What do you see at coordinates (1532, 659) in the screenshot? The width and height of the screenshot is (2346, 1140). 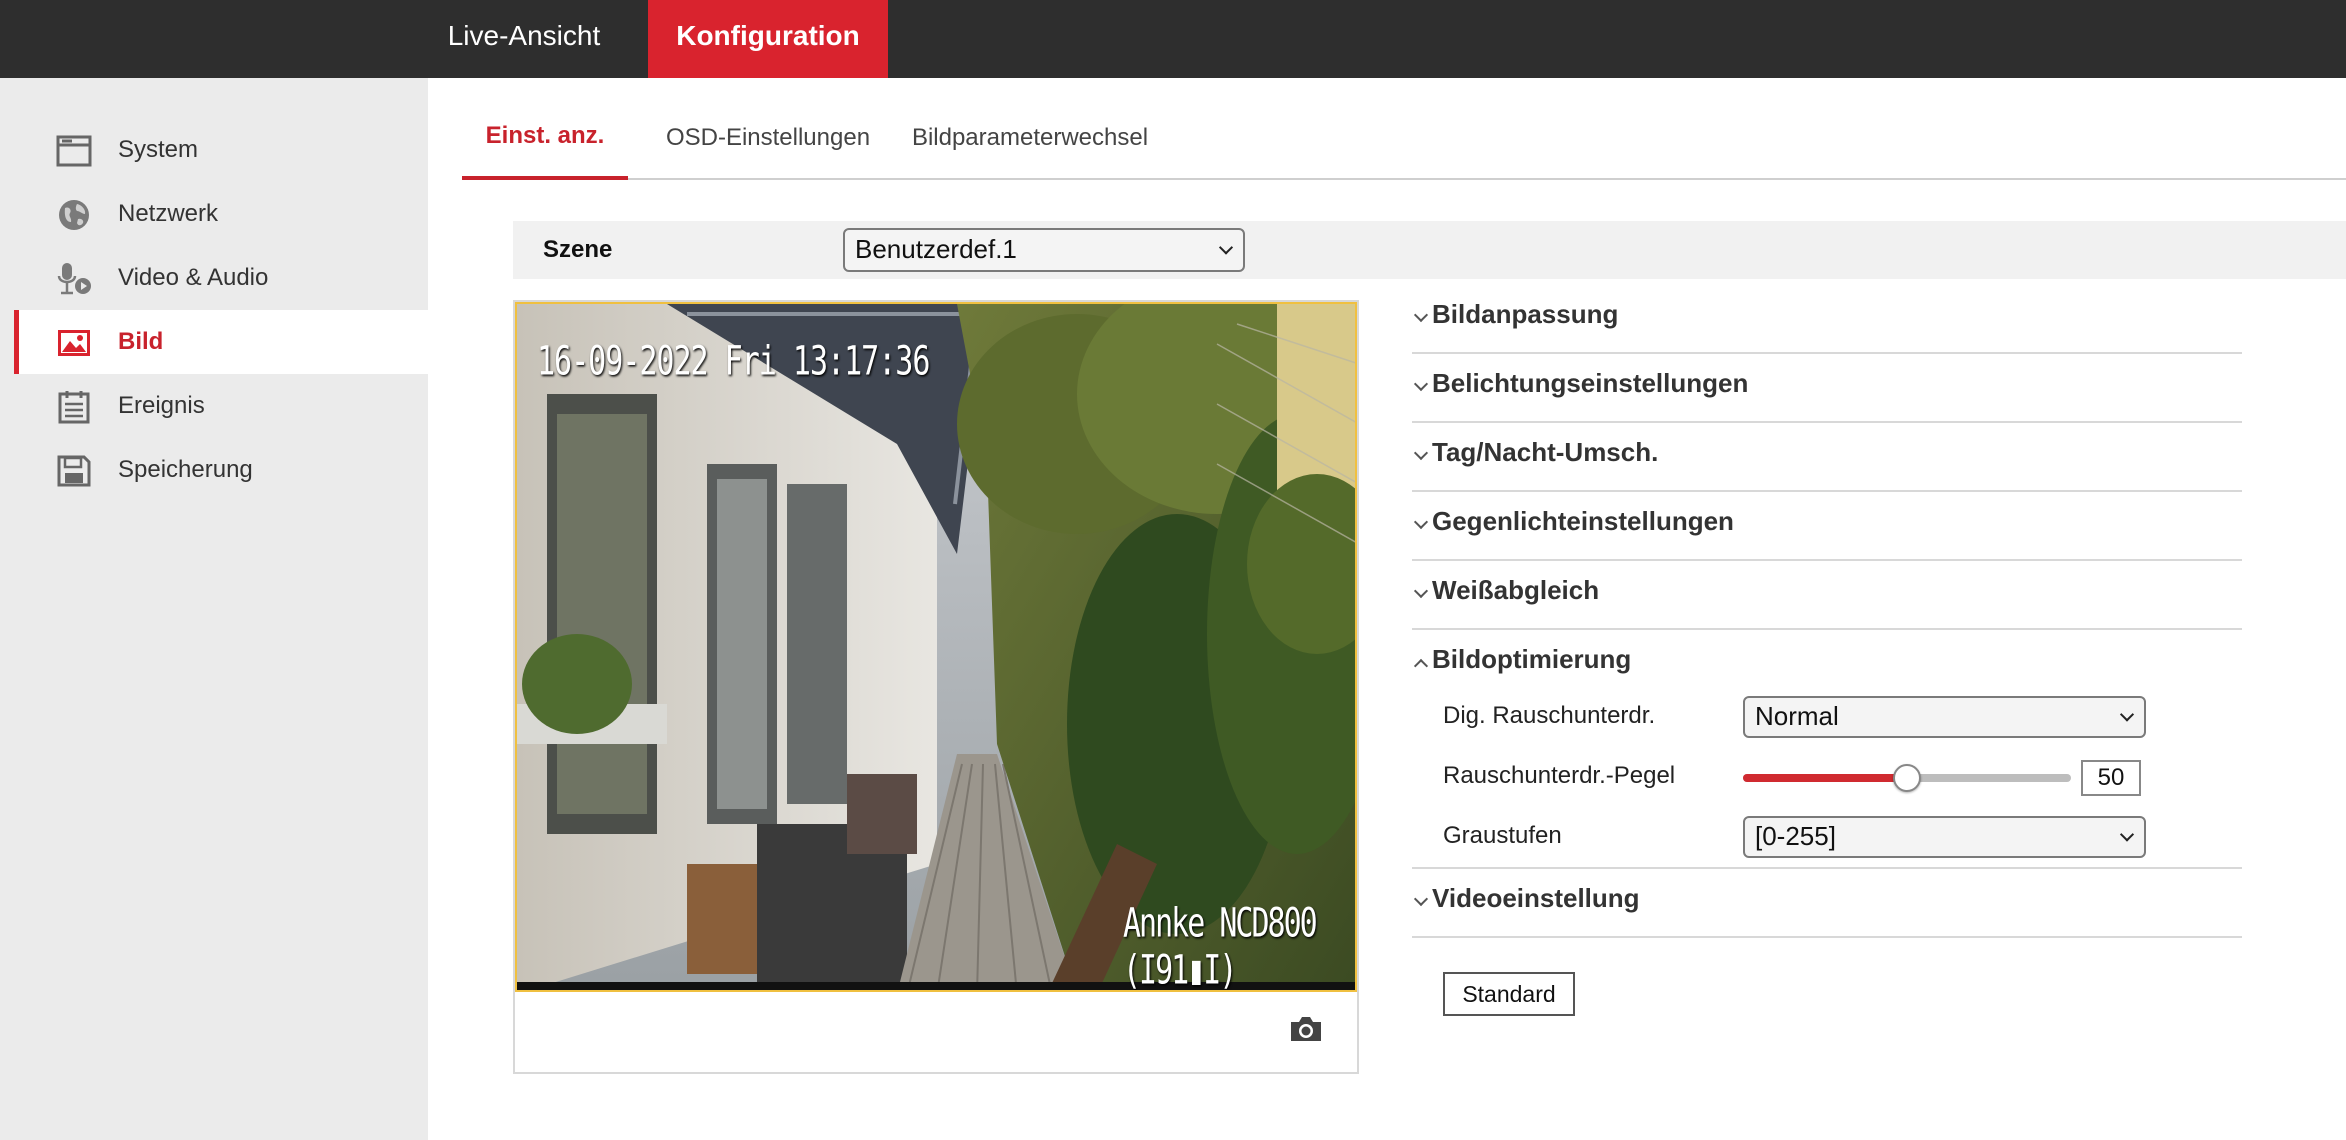 I see `section-title: Bildoptimierung` at bounding box center [1532, 659].